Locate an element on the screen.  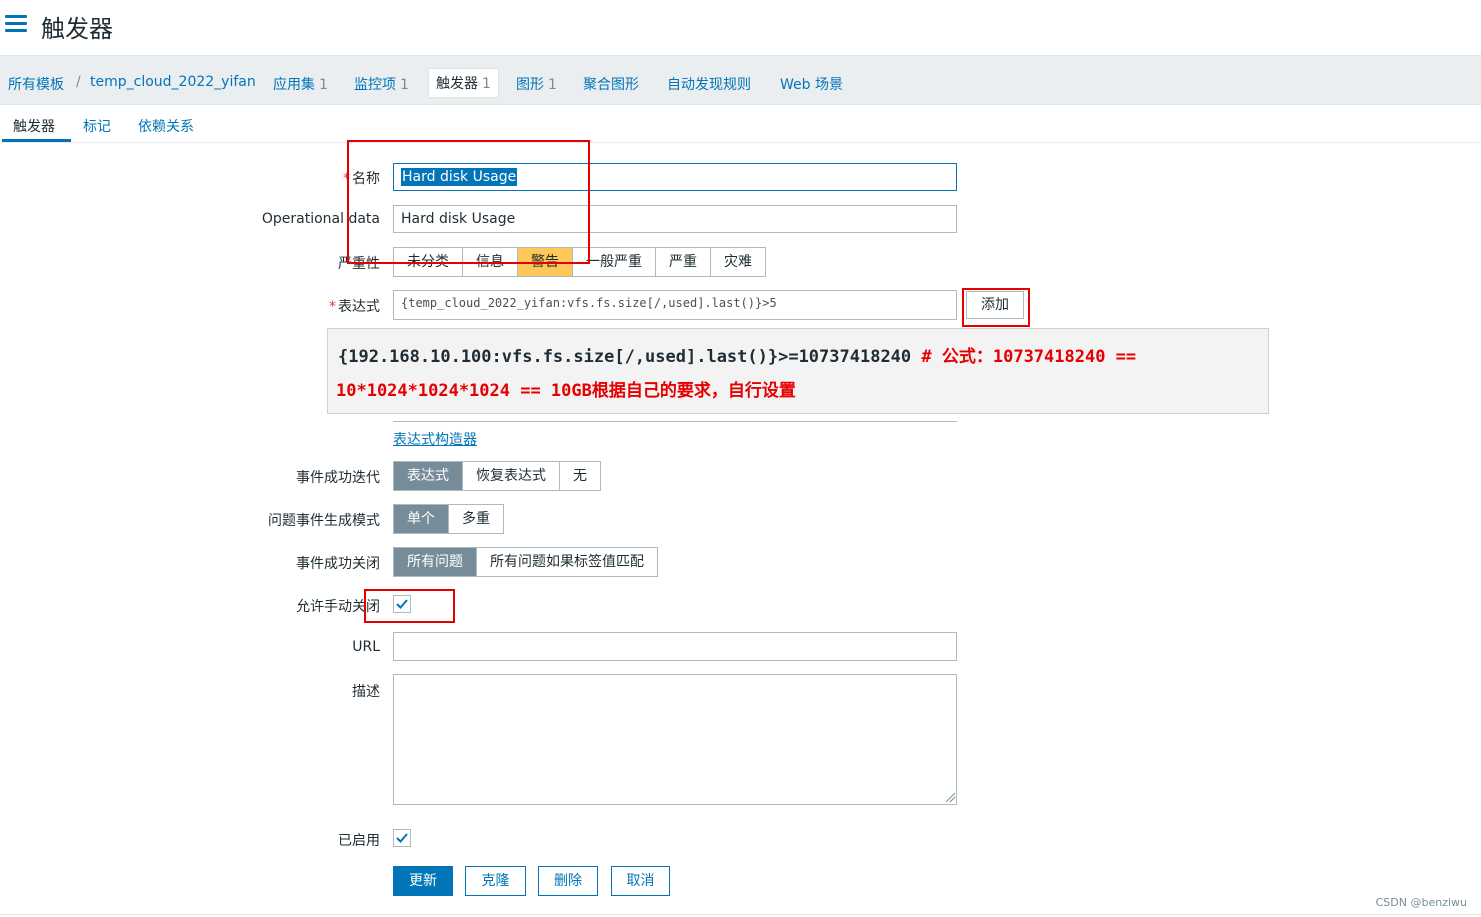
expression-builder-link: 表达式构造器 is located at coordinates (435, 439).